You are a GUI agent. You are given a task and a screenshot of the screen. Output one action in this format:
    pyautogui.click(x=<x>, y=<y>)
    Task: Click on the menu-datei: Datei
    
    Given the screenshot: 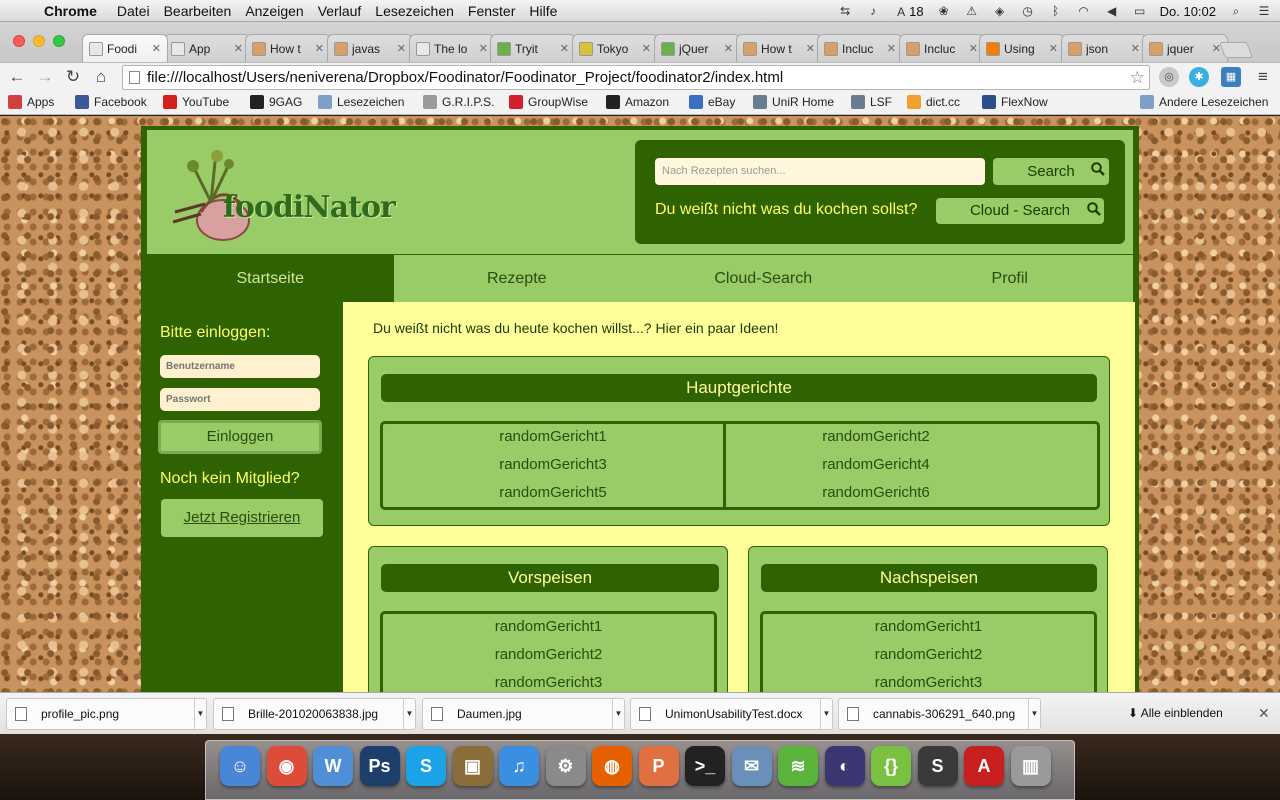 What is the action you would take?
    pyautogui.click(x=139, y=11)
    